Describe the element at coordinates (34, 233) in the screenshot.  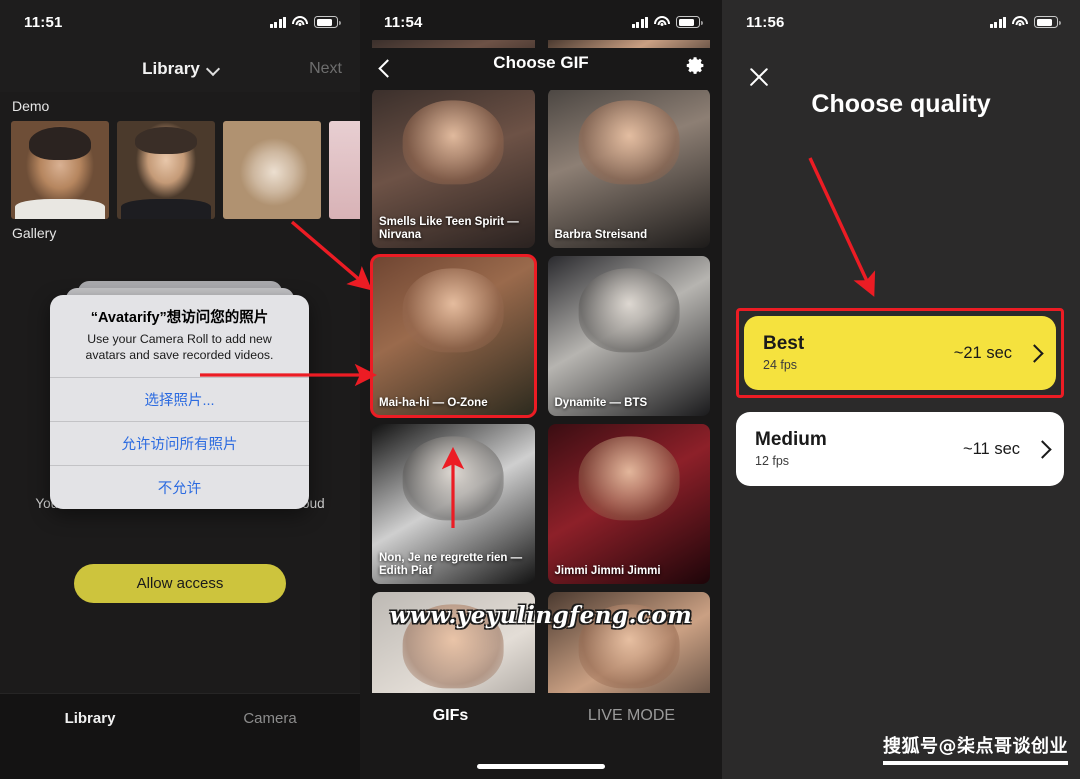
I see `section-label-gallery: Gallery` at that location.